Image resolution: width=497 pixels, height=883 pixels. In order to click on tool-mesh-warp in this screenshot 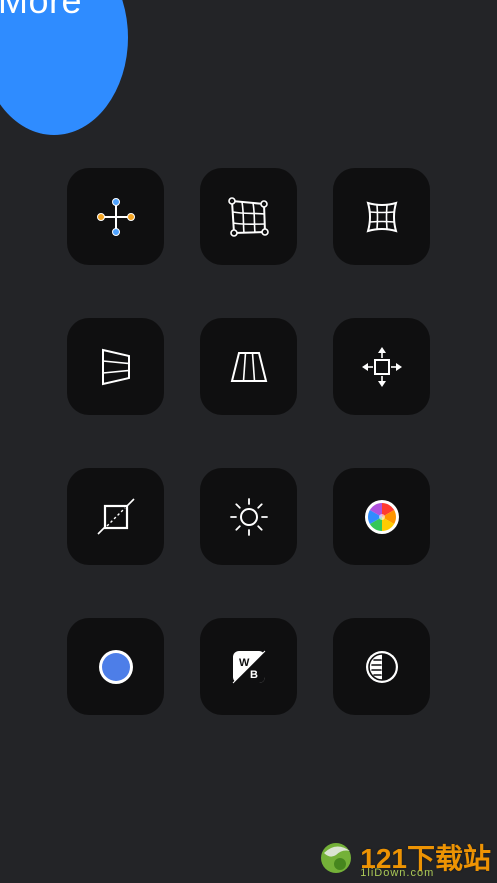, I will do `click(248, 216)`.